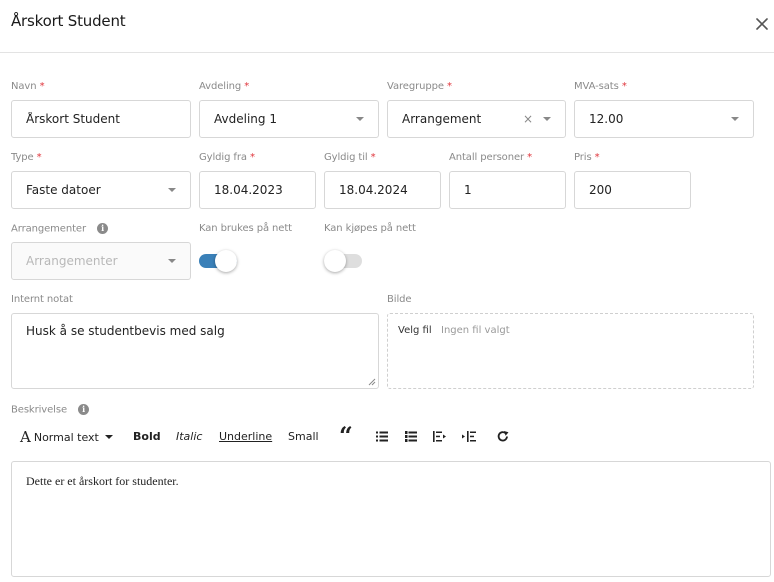 Image resolution: width=774 pixels, height=582 pixels. What do you see at coordinates (570, 351) in the screenshot?
I see `bilde-file-input: Velg fil Ingen fil valgt` at bounding box center [570, 351].